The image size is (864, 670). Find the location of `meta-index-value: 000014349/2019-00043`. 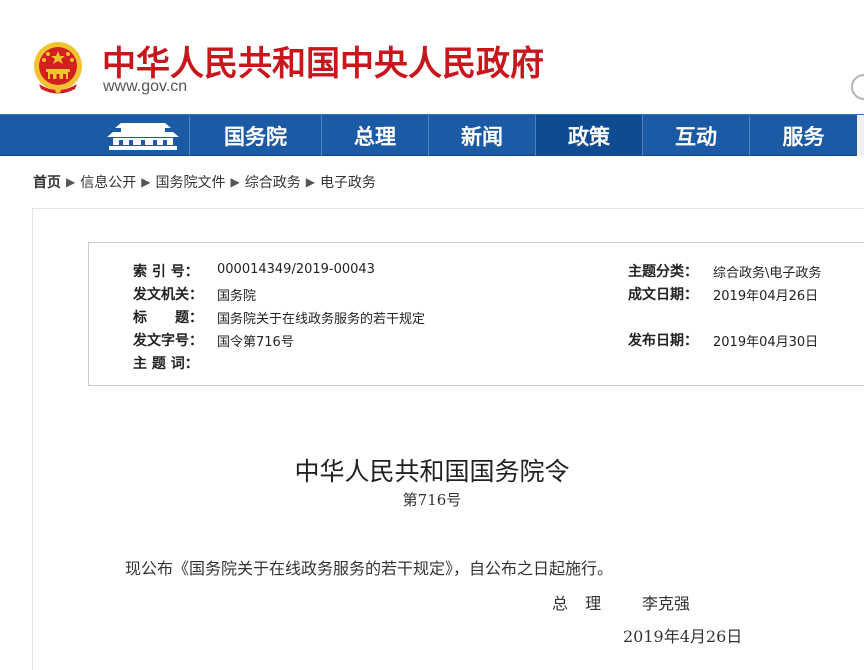

meta-index-value: 000014349/2019-00043 is located at coordinates (296, 269).